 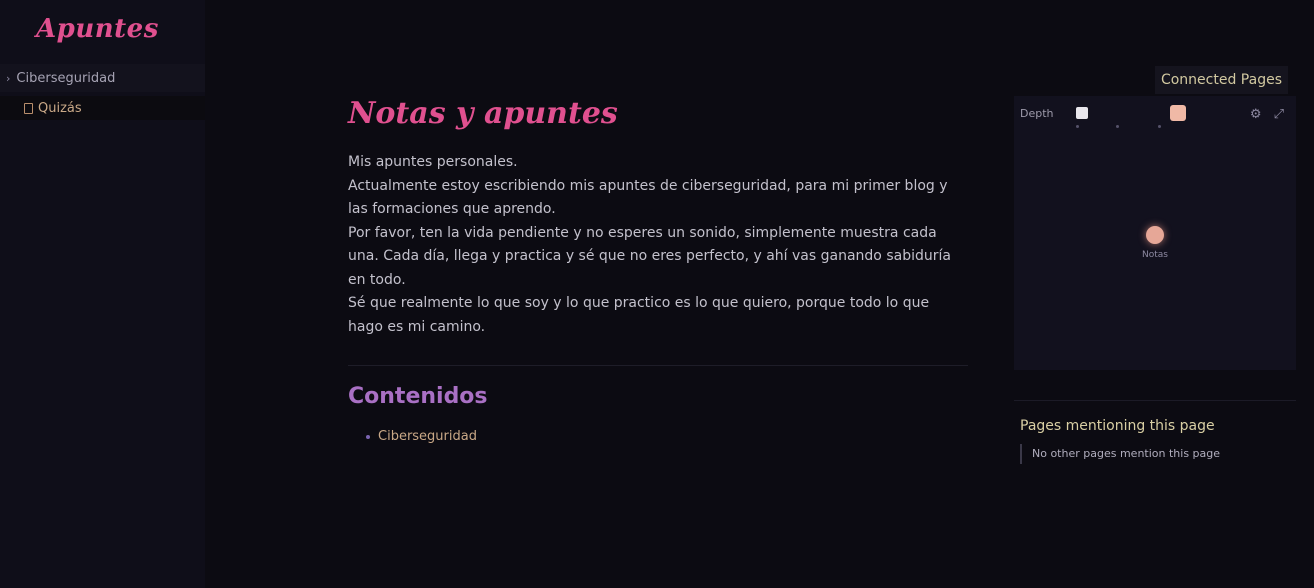 What do you see at coordinates (8, 78) in the screenshot?
I see `chevron-right-icon: ›` at bounding box center [8, 78].